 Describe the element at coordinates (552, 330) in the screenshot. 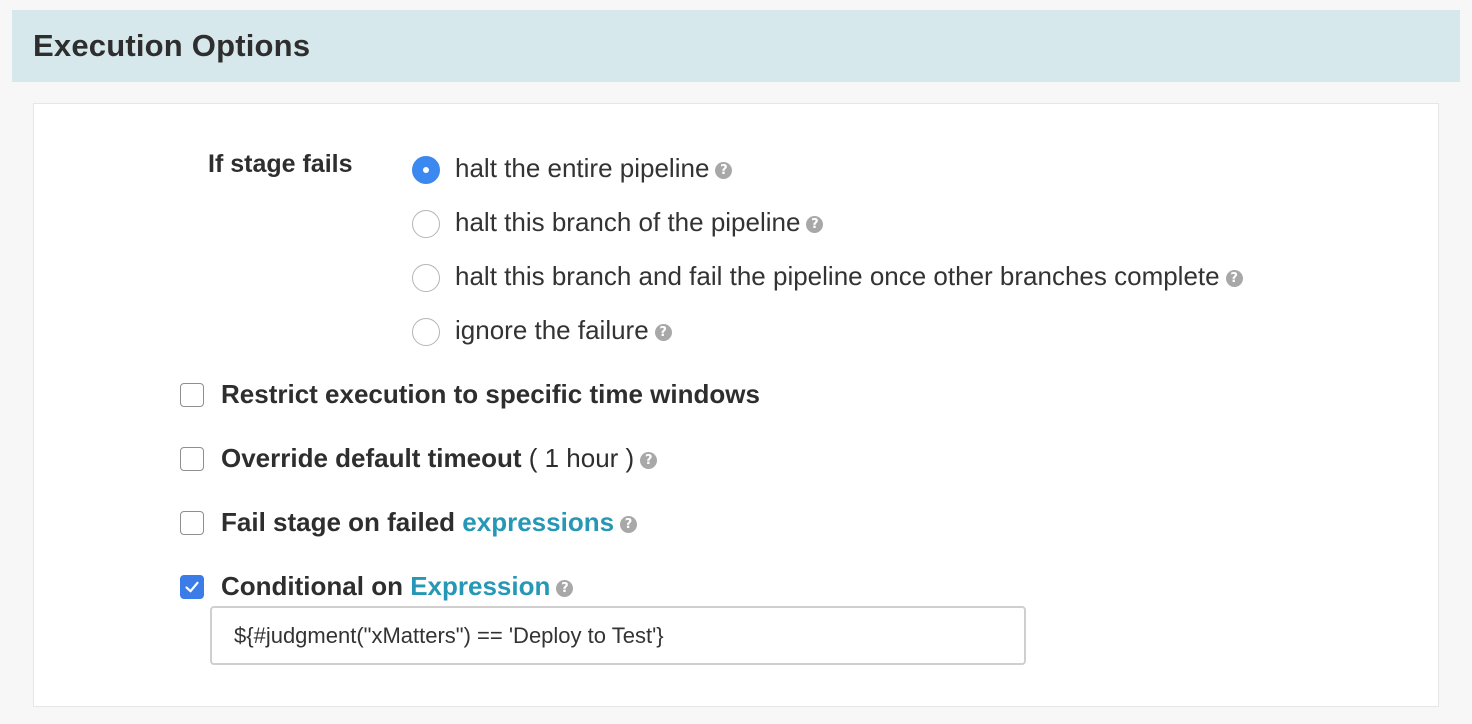

I see `option-label: ignore the failure` at that location.